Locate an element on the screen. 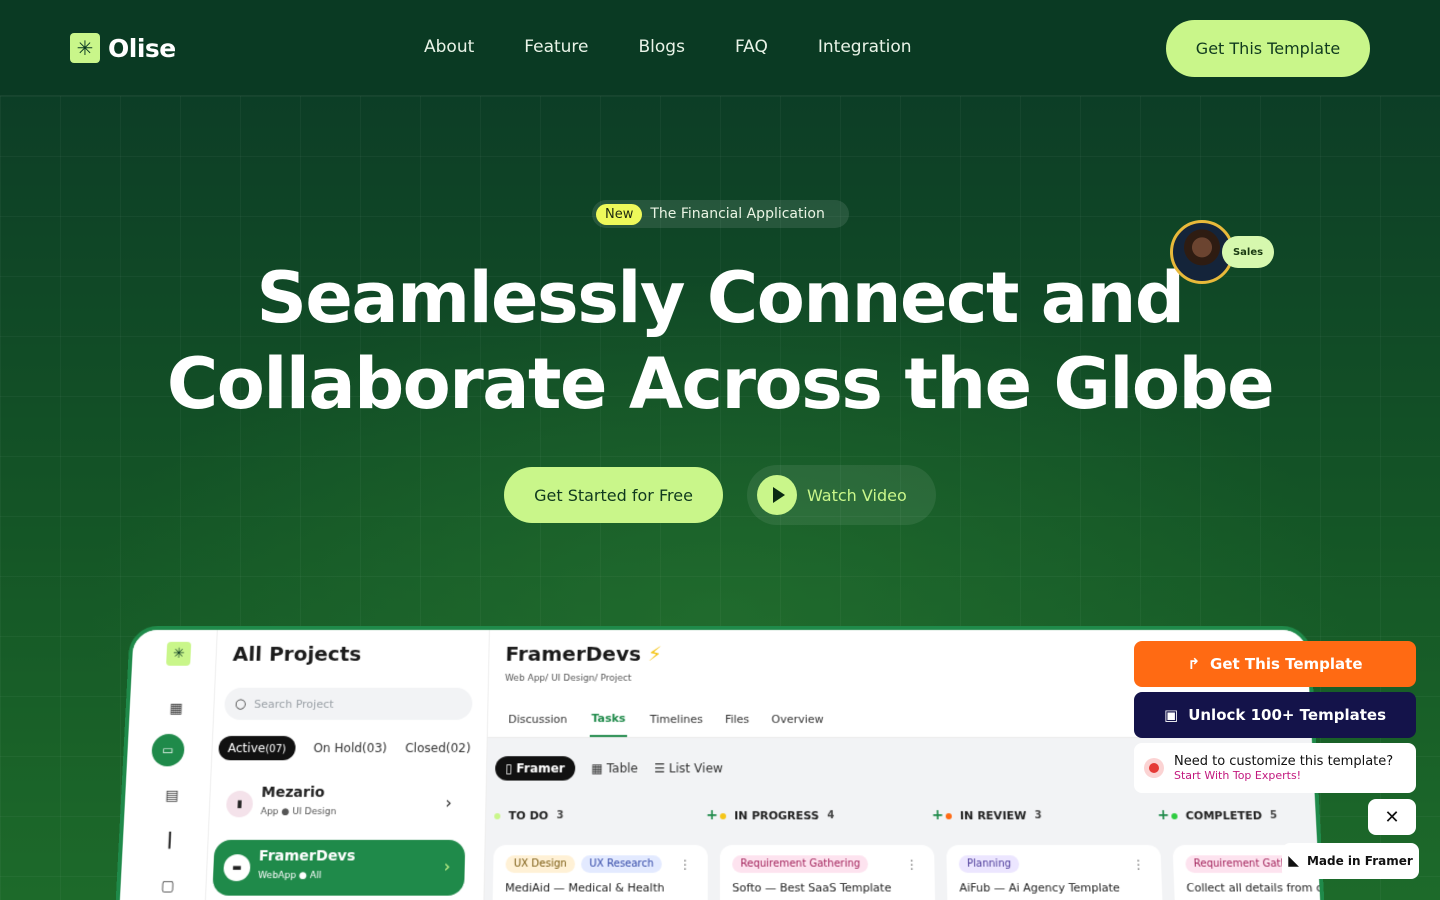 This screenshot has width=1440, height=900. task-tag: UX Design is located at coordinates (540, 864).